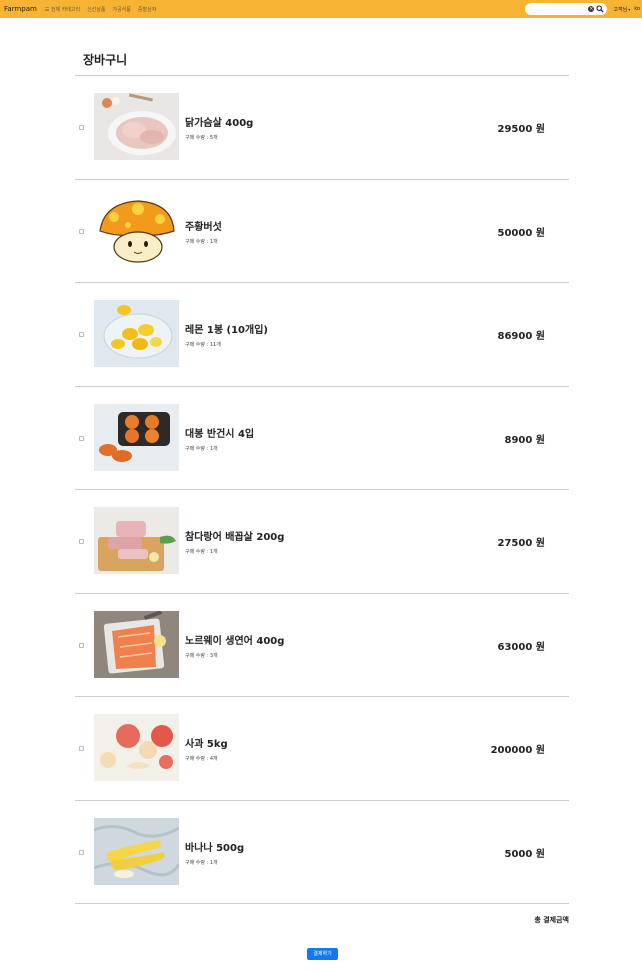  What do you see at coordinates (147, 9) in the screenshot?
I see `nav-link-box: 중말상자` at bounding box center [147, 9].